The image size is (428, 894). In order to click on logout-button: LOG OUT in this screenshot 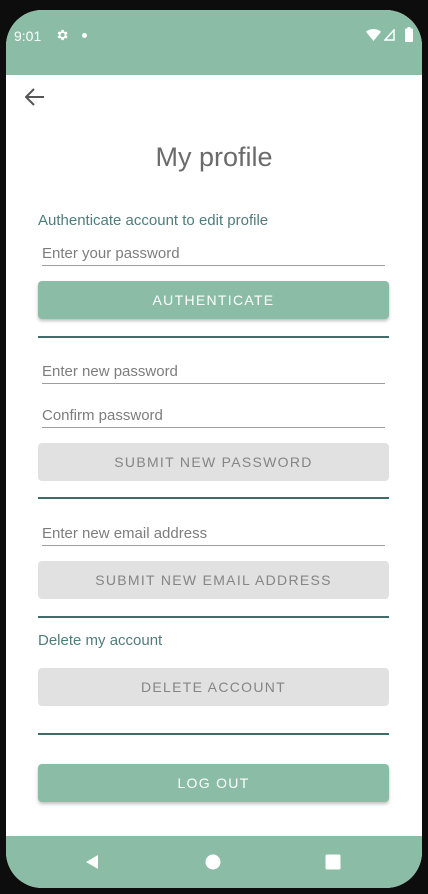, I will do `click(213, 783)`.